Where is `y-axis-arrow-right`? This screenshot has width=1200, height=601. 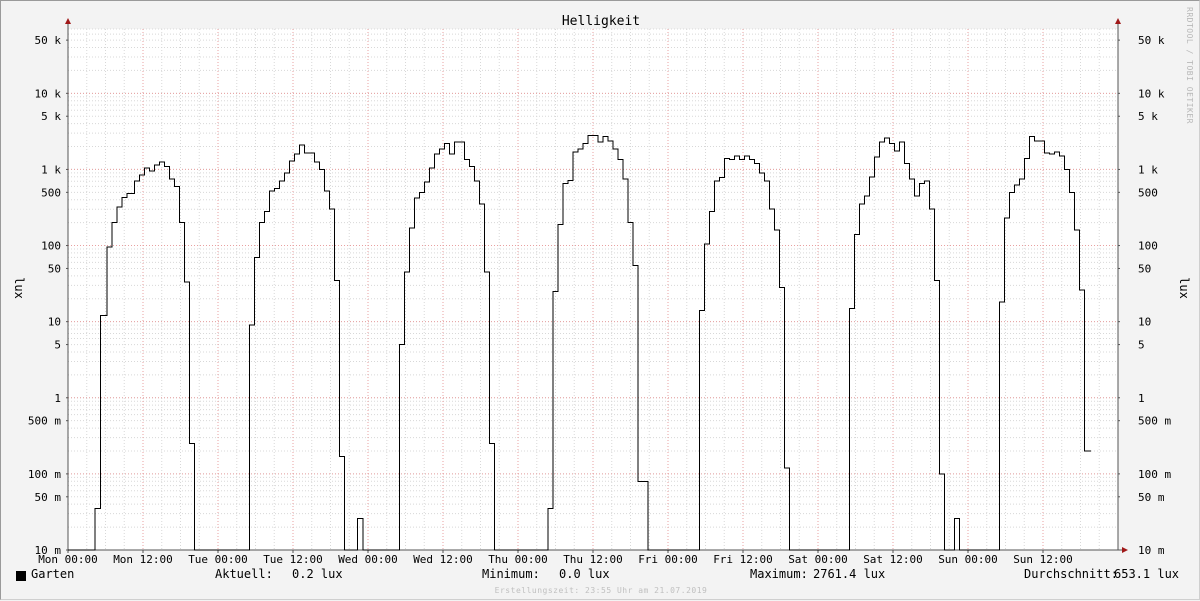 y-axis-arrow-right is located at coordinates (1118, 21).